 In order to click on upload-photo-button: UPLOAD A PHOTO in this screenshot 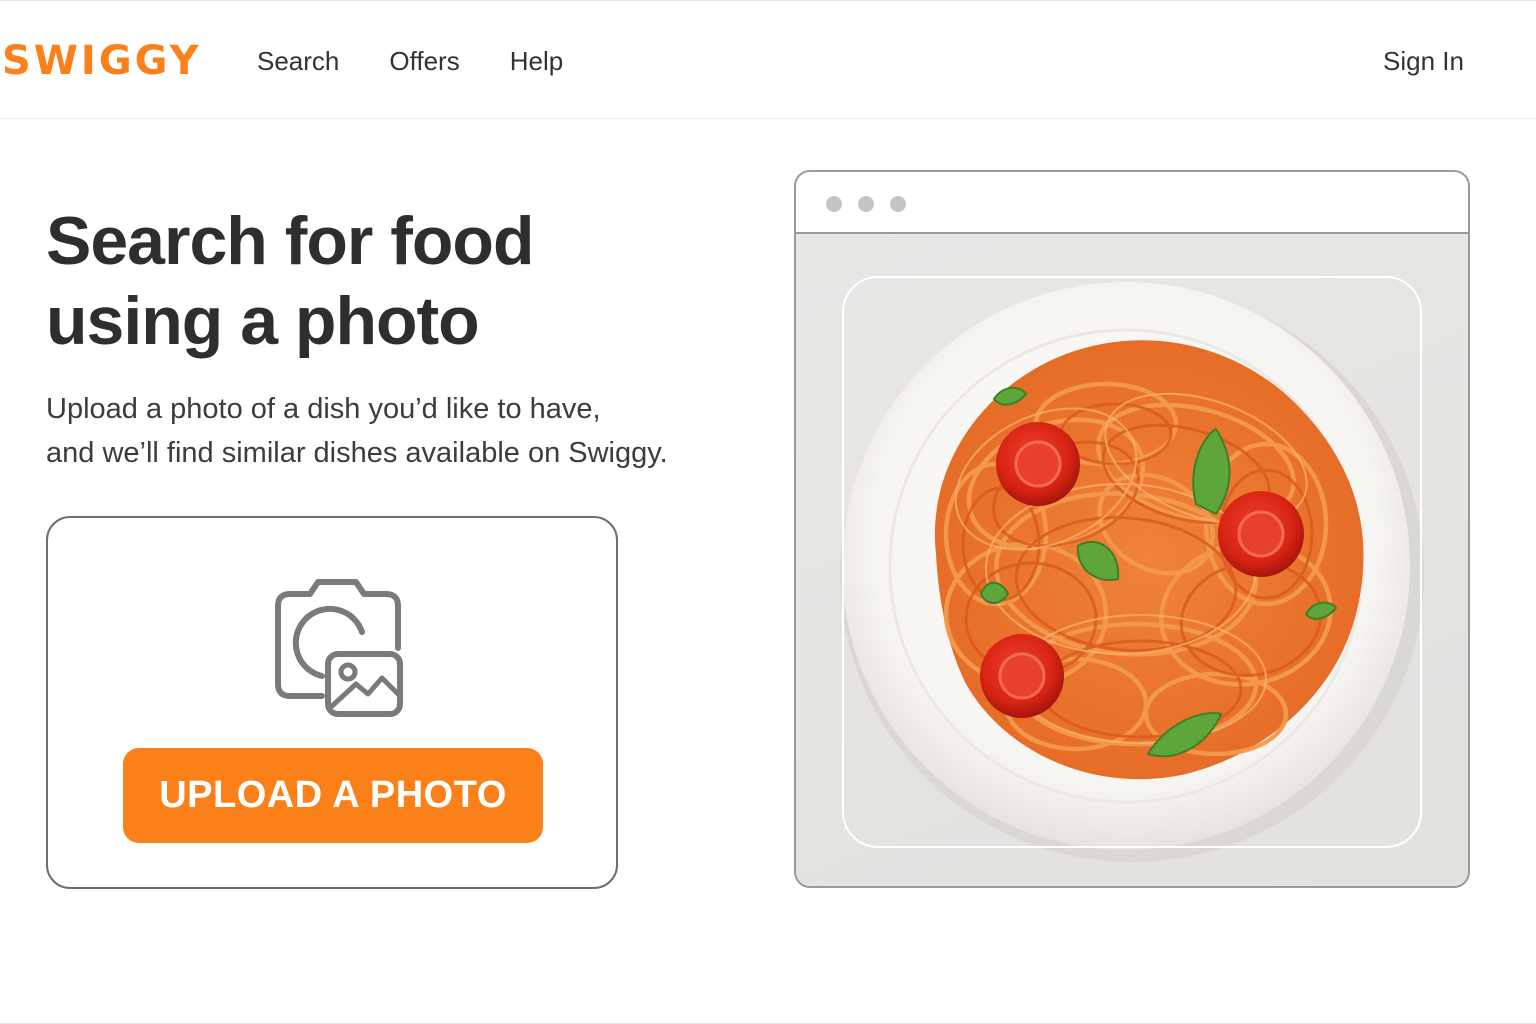, I will do `click(333, 795)`.